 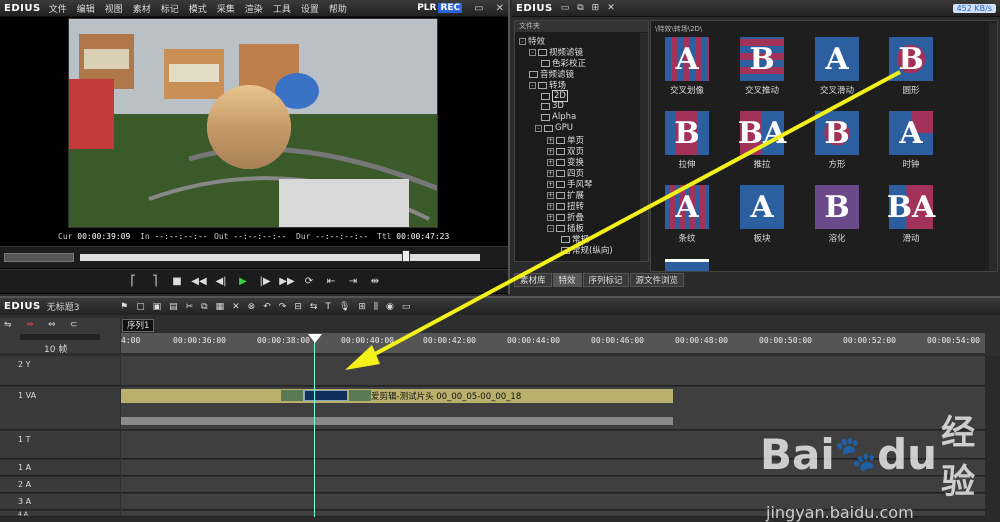 What do you see at coordinates (60, 408) in the screenshot?
I see `track-header-1va: 1 VA` at bounding box center [60, 408].